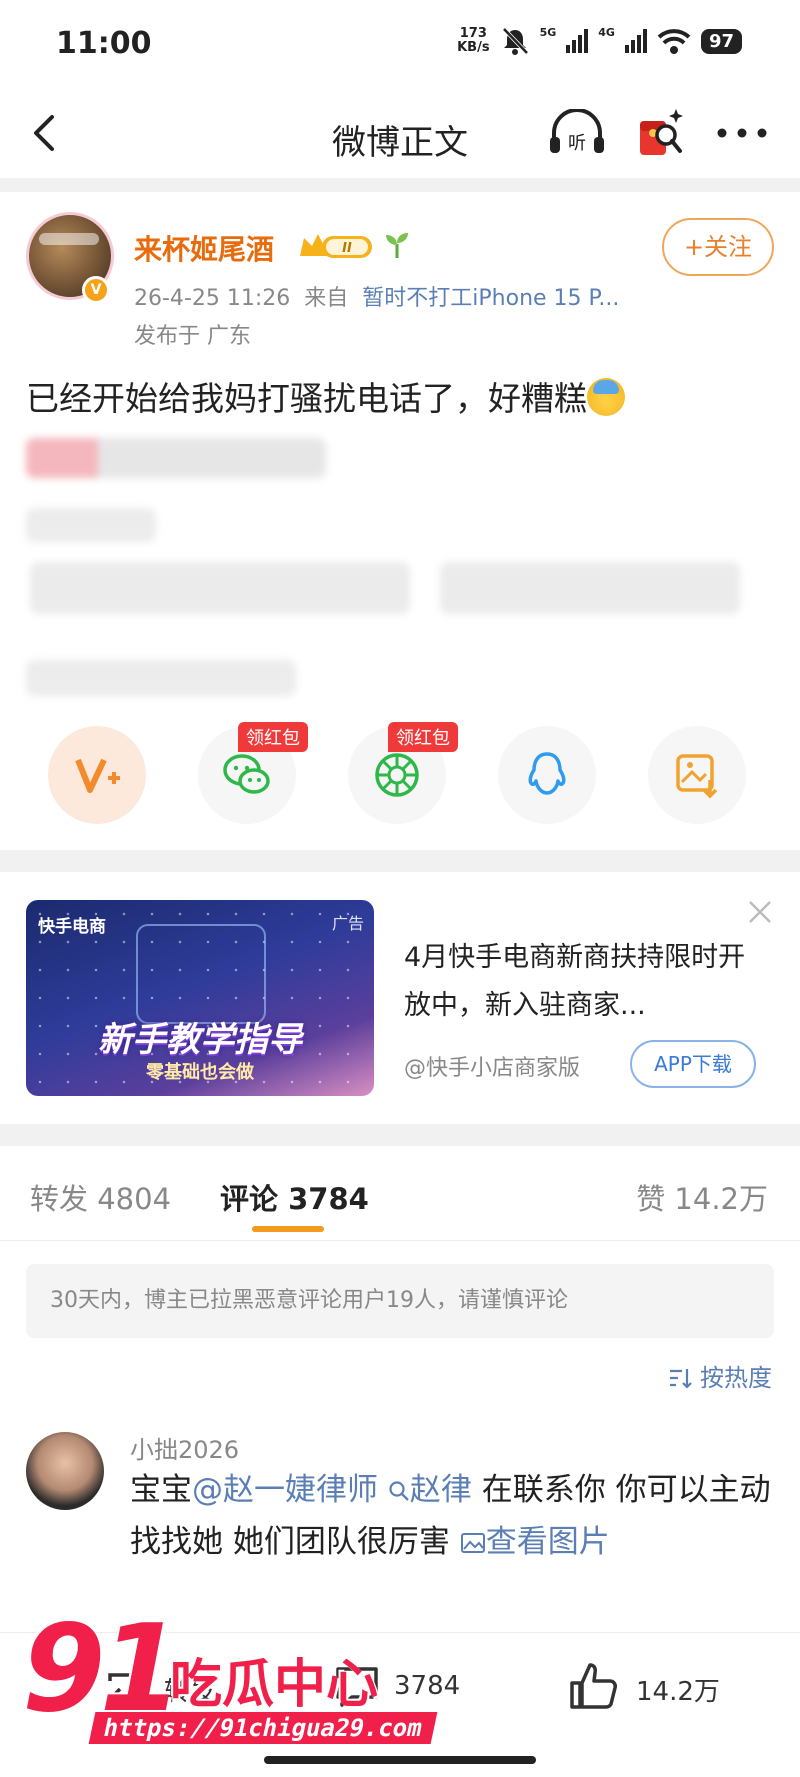  What do you see at coordinates (599, 41) in the screenshot?
I see `status-icons: 173 KB/s 5G 4G 97` at bounding box center [599, 41].